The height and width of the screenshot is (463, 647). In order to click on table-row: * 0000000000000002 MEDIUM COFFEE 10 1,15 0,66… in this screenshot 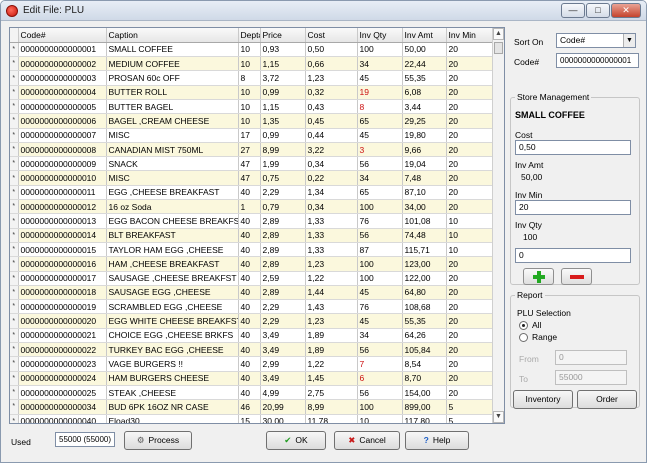, I will do `click(252, 64)`.